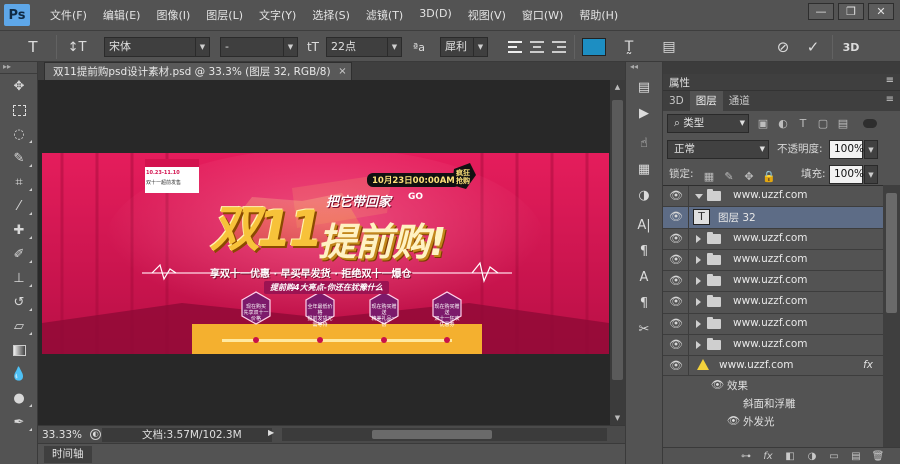  Describe the element at coordinates (19, 278) in the screenshot. I see `clone-stamp-tool-icon: ⊥` at that location.